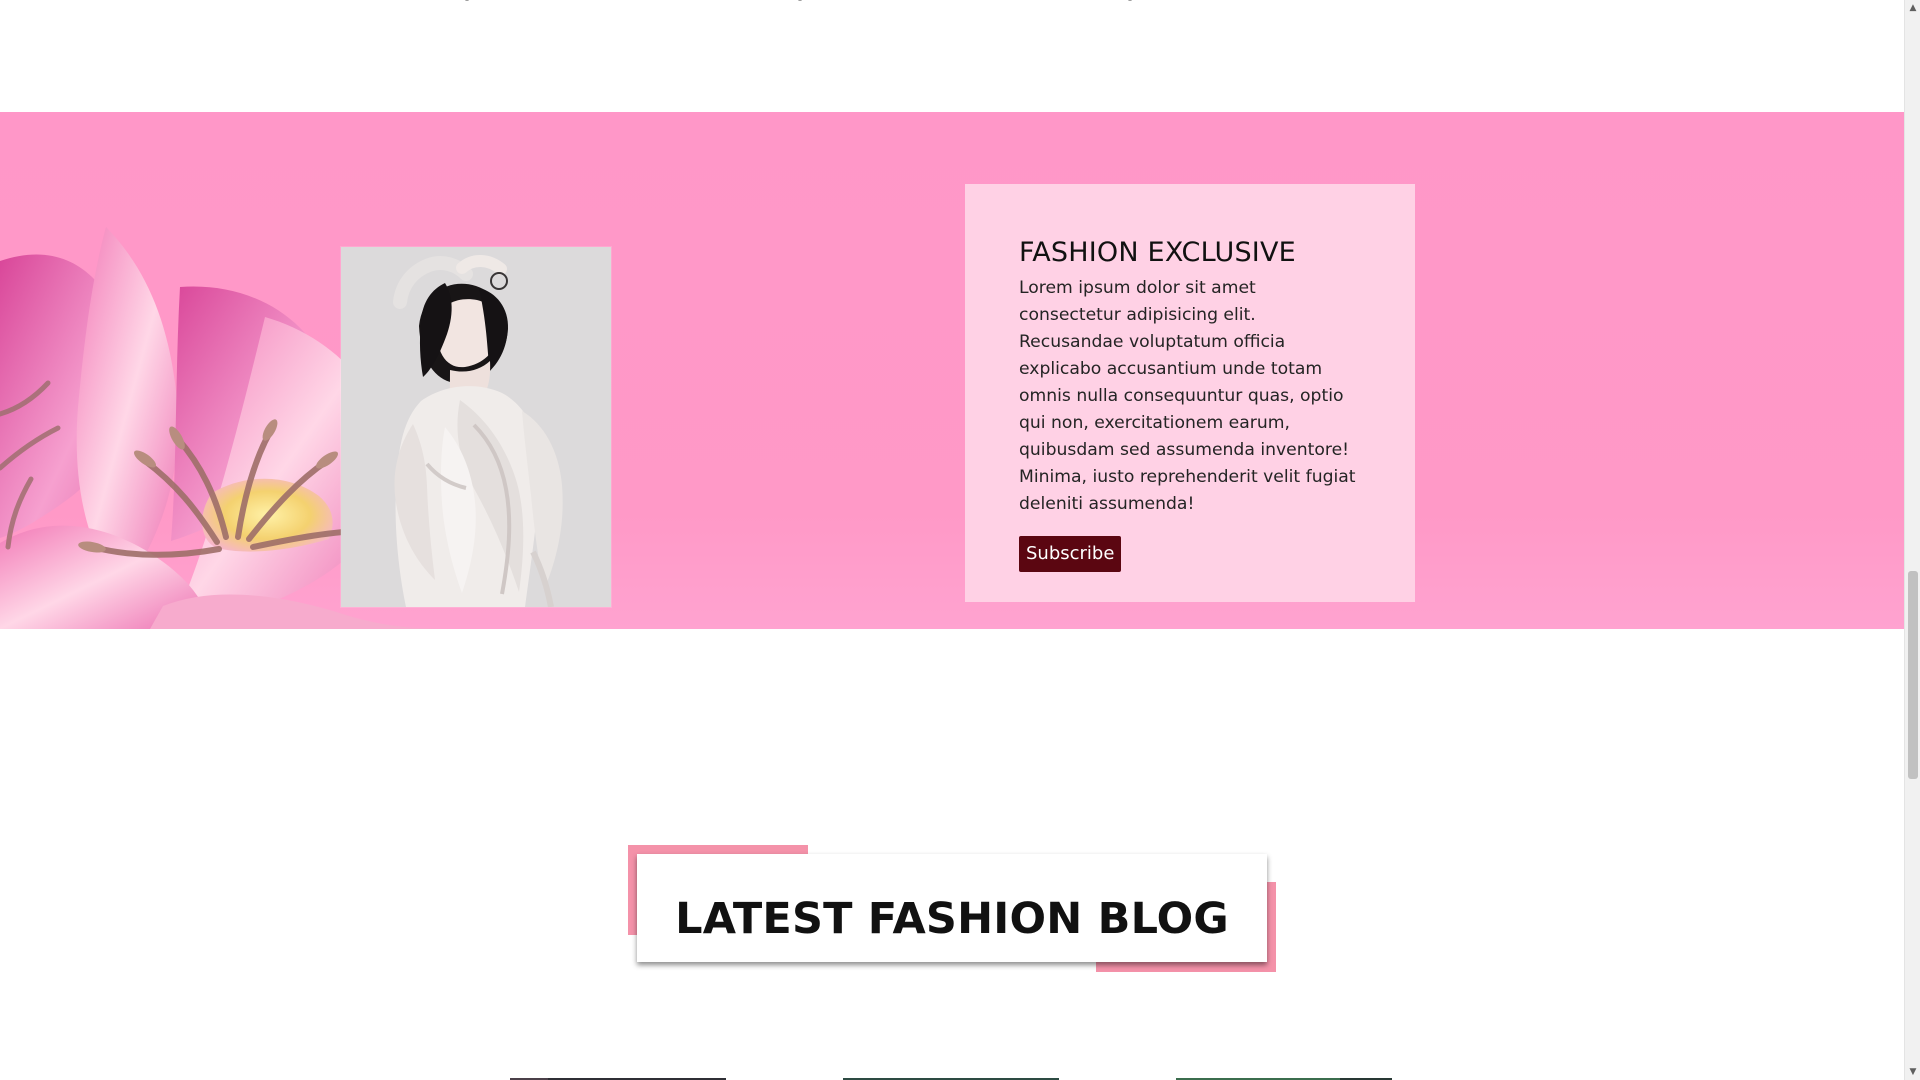  I want to click on latest-blog-heading-box: LATEST FASHION BLOG, so click(952, 908).